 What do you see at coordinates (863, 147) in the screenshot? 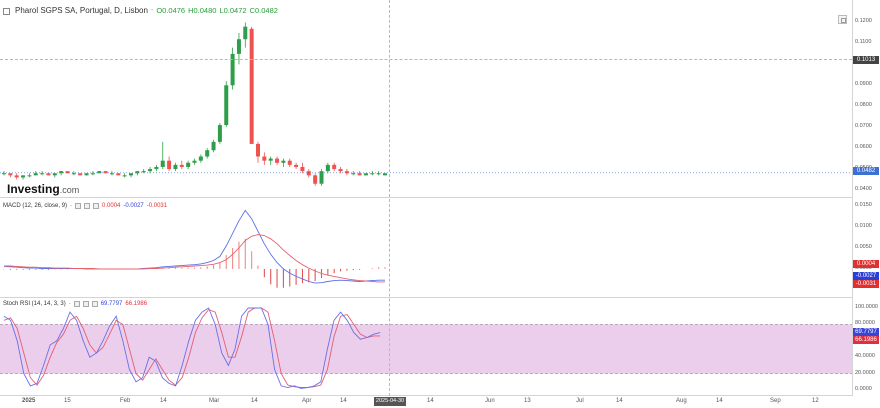
I see `price-tick-6: 0.0600` at bounding box center [863, 147].